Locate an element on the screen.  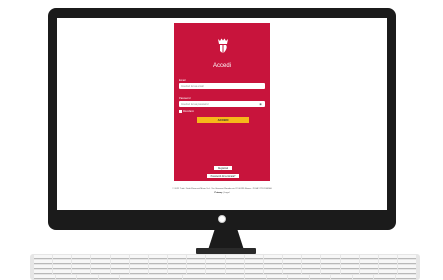
webcam-icon is located at coordinates (222, 219).